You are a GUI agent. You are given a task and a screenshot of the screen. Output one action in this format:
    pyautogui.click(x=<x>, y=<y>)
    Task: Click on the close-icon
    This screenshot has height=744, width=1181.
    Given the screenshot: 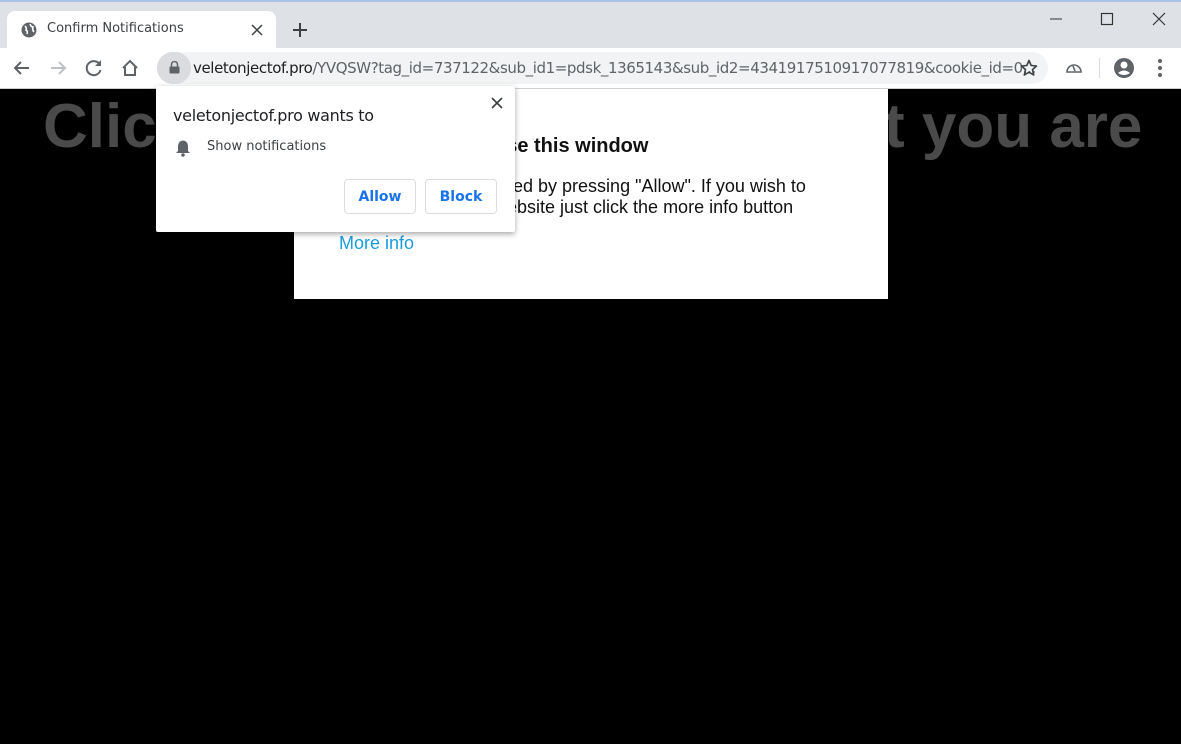 What is the action you would take?
    pyautogui.click(x=497, y=103)
    